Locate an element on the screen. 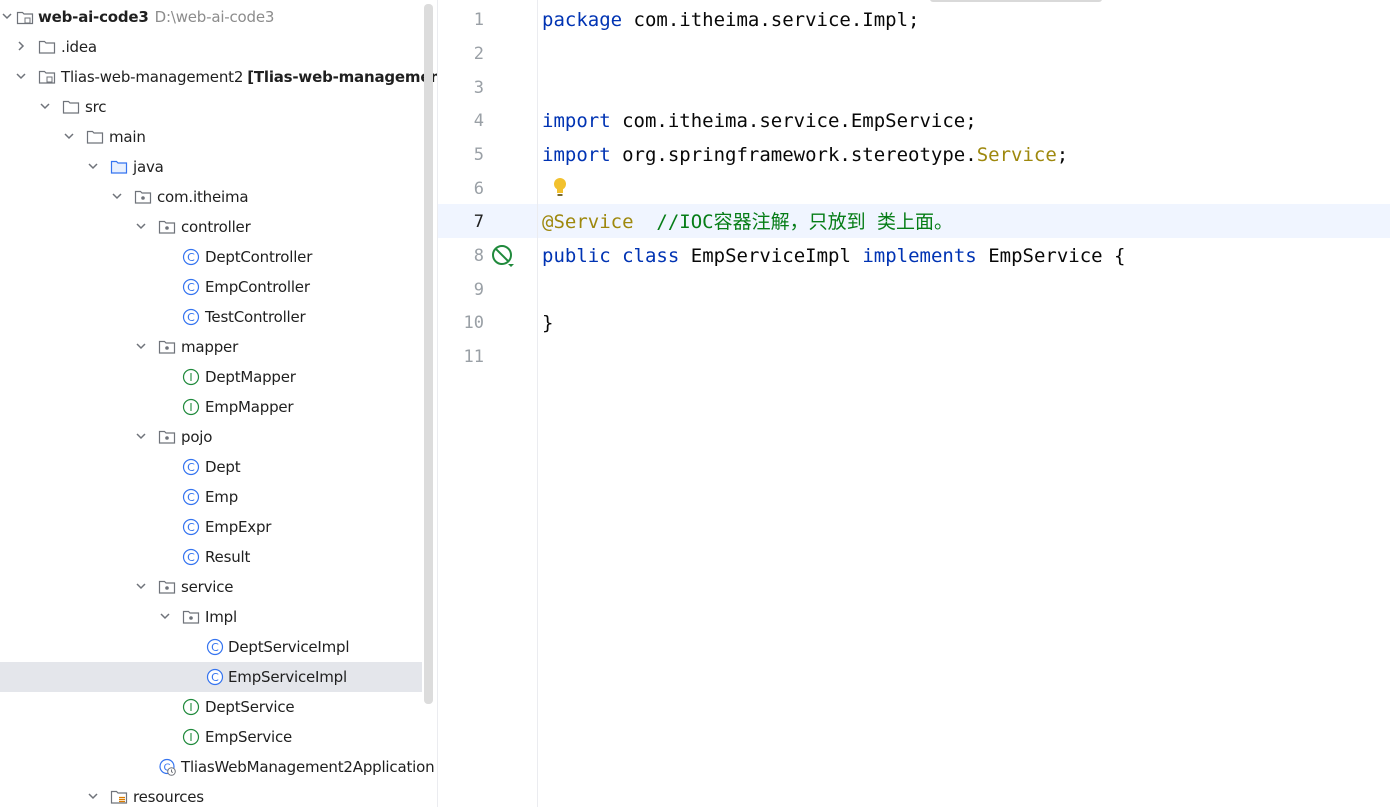 The height and width of the screenshot is (807, 1390). tree-item-com-itheima: com.itheima is located at coordinates (211, 197).